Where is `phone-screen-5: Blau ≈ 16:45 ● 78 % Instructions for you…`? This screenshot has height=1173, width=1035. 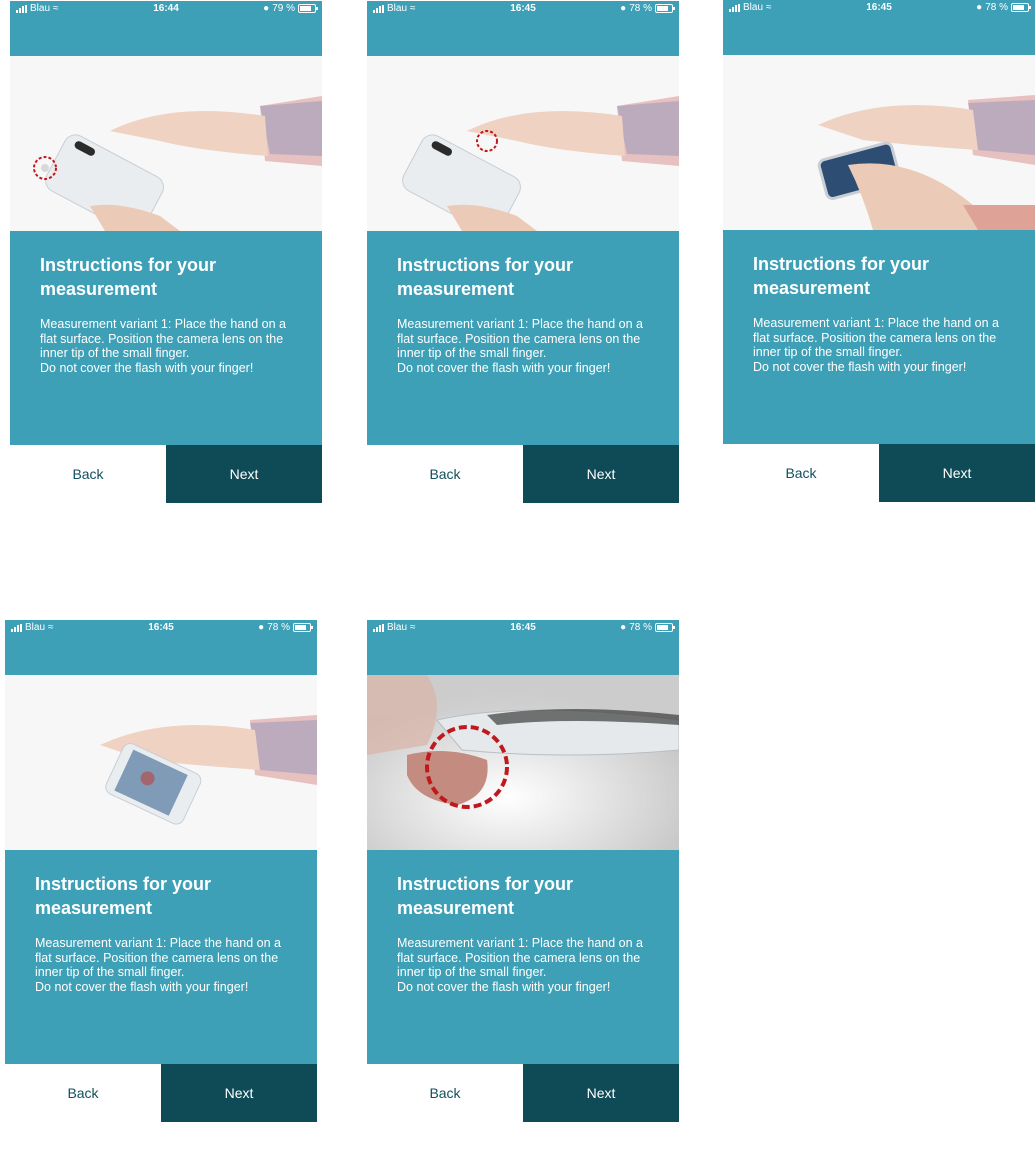
phone-screen-5: Blau ≈ 16:45 ● 78 % Instructions for you… is located at coordinates (523, 871).